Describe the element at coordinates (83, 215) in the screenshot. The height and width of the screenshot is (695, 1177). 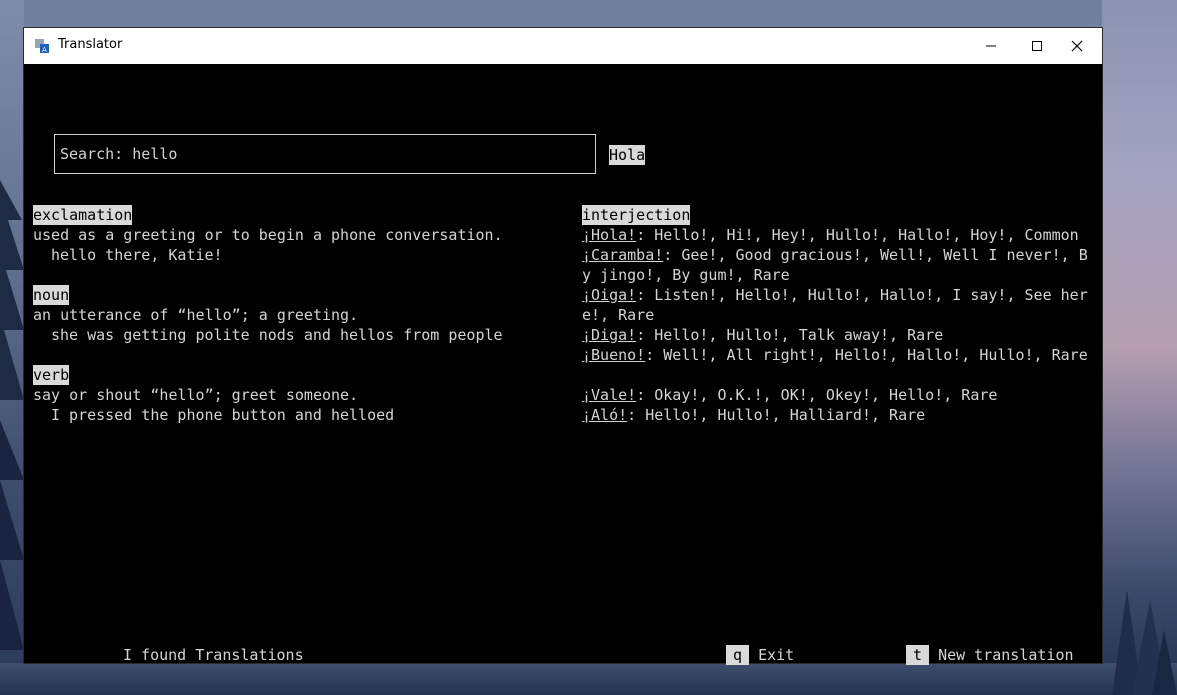
I see `definition-pos: exclamation` at that location.